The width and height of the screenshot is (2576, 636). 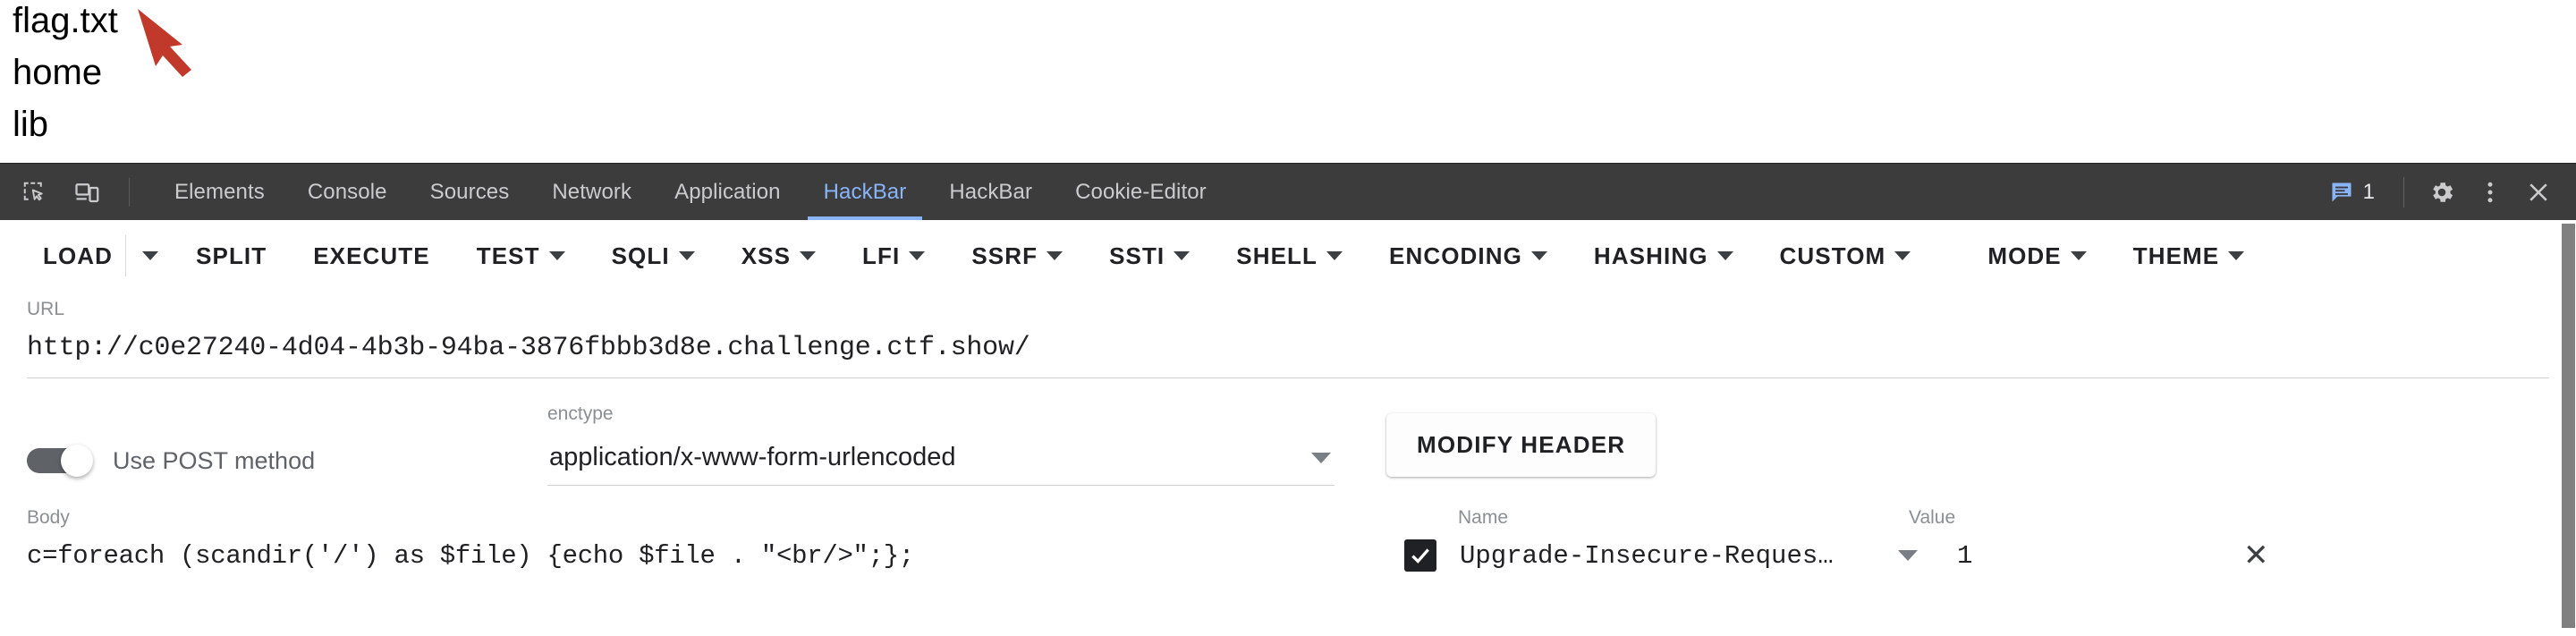 What do you see at coordinates (727, 192) in the screenshot?
I see `tab-application: Application` at bounding box center [727, 192].